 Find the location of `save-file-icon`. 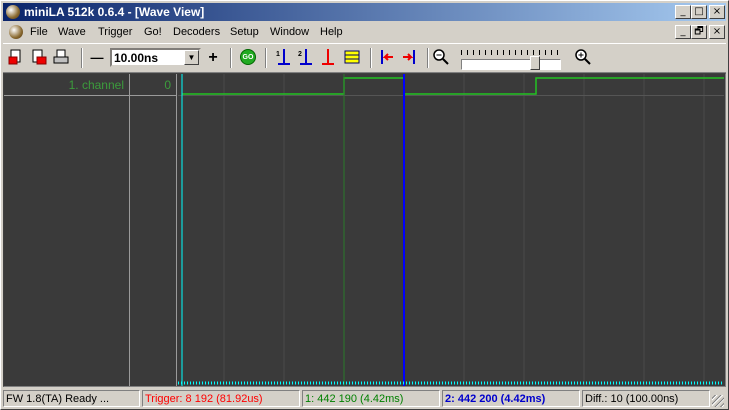

save-file-icon is located at coordinates (39, 58).